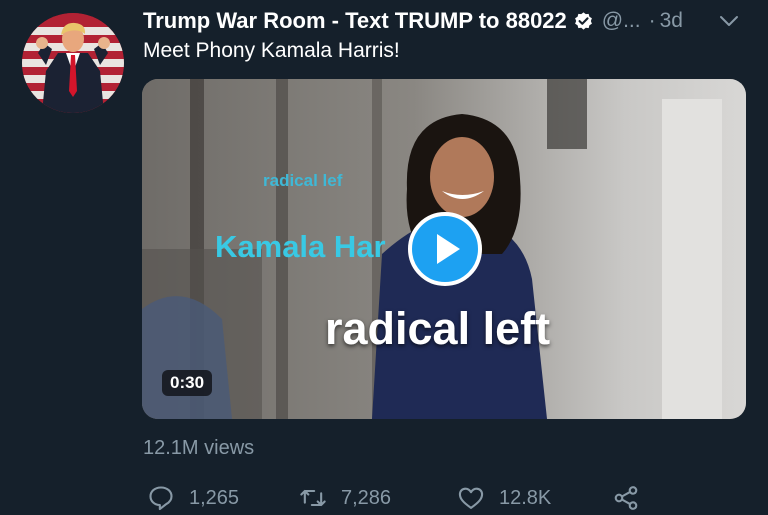  What do you see at coordinates (397, 498) in the screenshot?
I see `tweet-actions: 1,265 7,286 12.8K` at bounding box center [397, 498].